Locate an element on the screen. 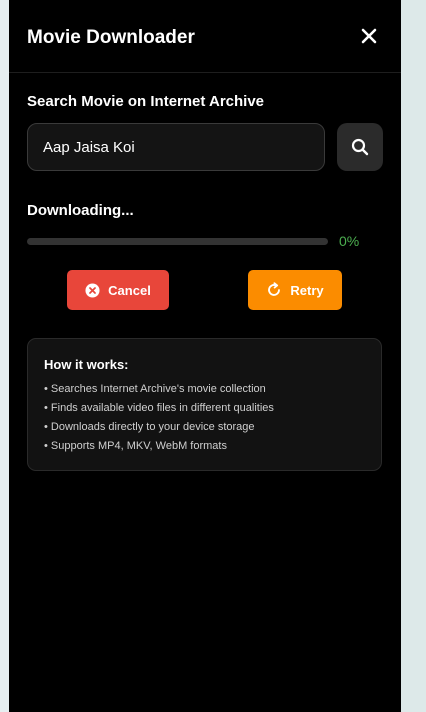 The image size is (426, 712). retry-button: Retry is located at coordinates (295, 290).